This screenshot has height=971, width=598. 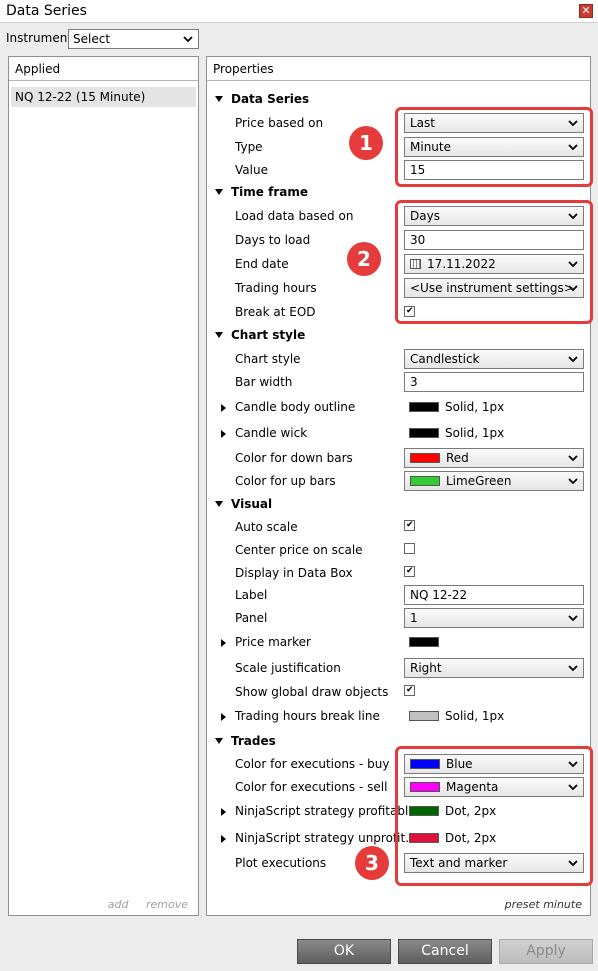 I want to click on value-label: Value, so click(x=251, y=170).